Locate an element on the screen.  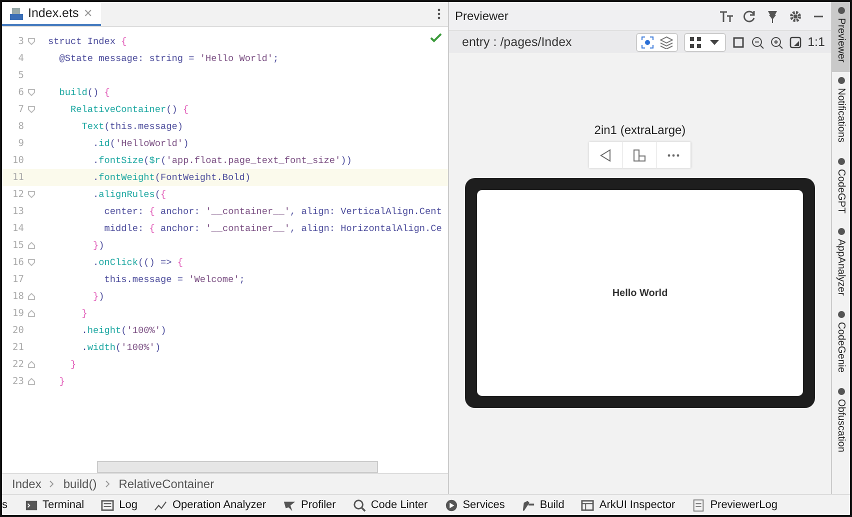
line-number: 13 is located at coordinates (18, 211).